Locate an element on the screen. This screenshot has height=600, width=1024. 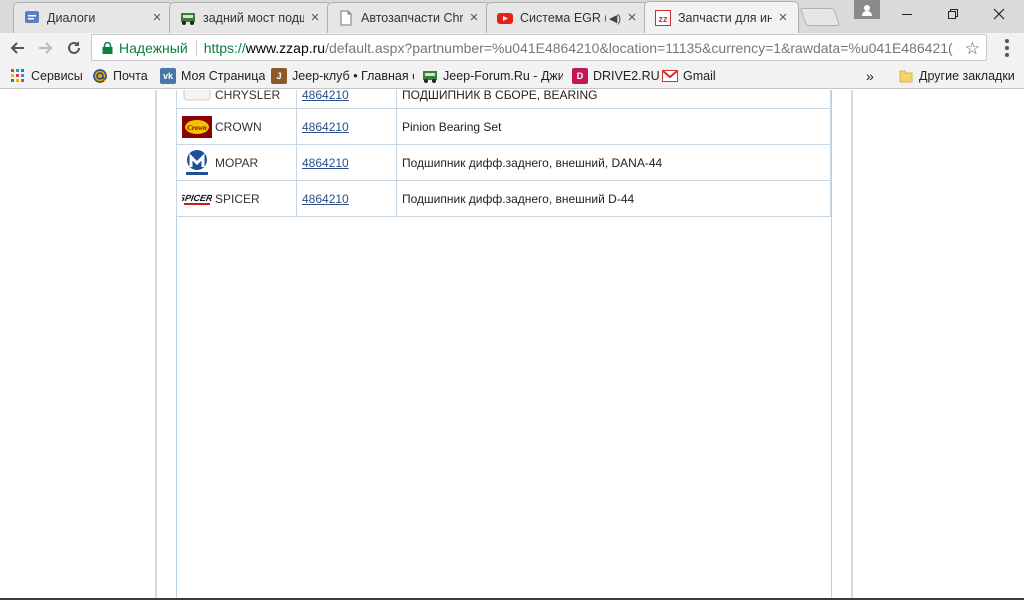
brand-name: MOPAR is located at coordinates (237, 162).